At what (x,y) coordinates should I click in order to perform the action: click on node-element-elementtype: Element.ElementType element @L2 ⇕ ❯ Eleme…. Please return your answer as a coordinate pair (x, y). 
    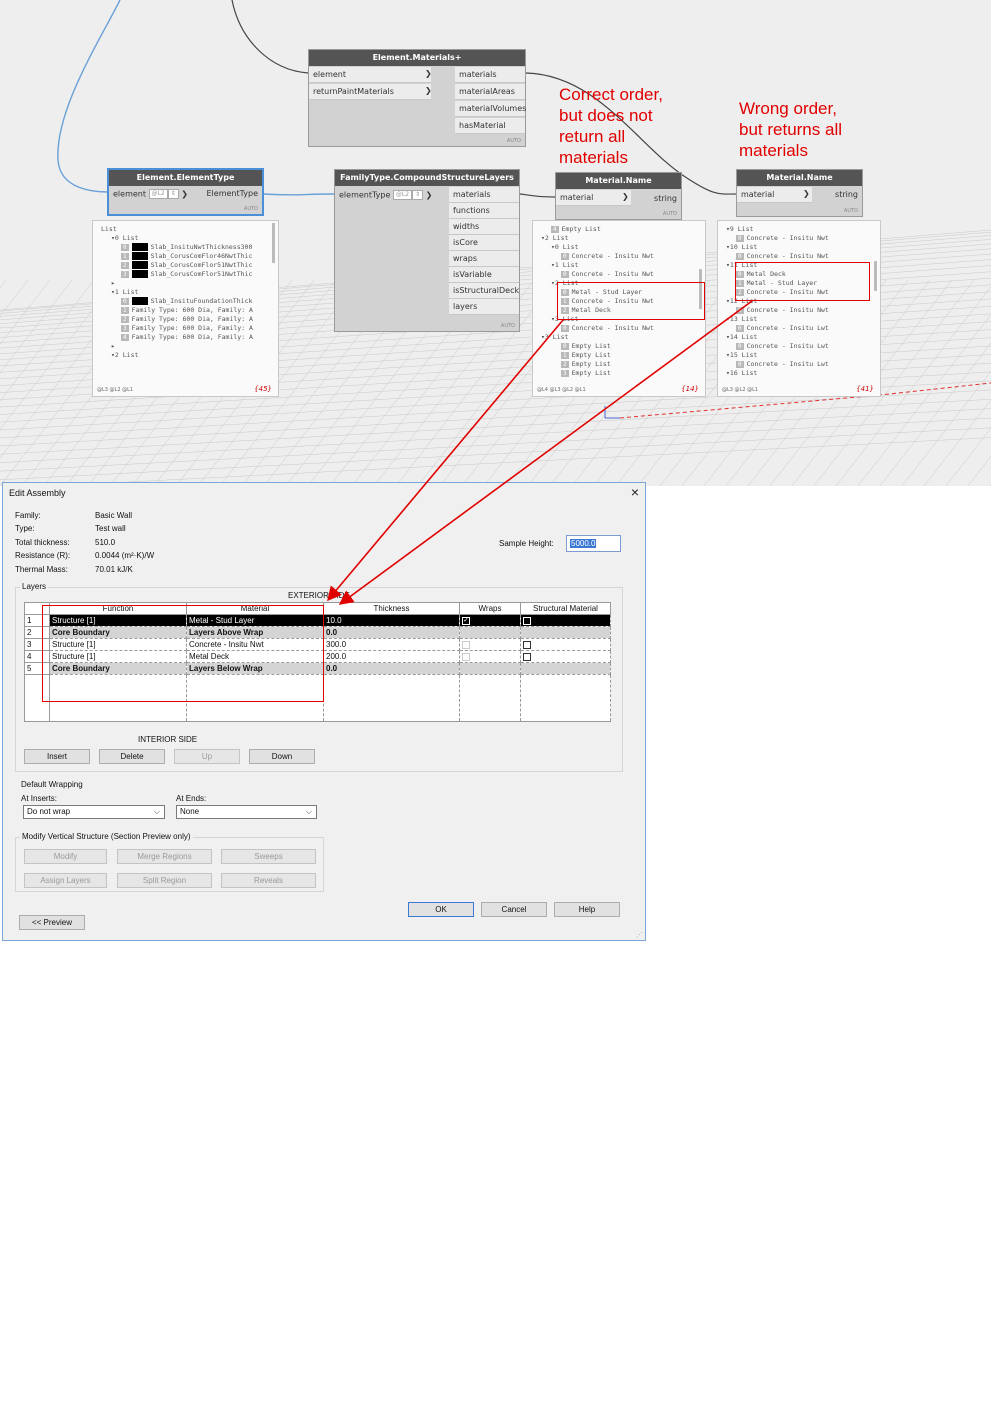
    Looking at the image, I should click on (185, 192).